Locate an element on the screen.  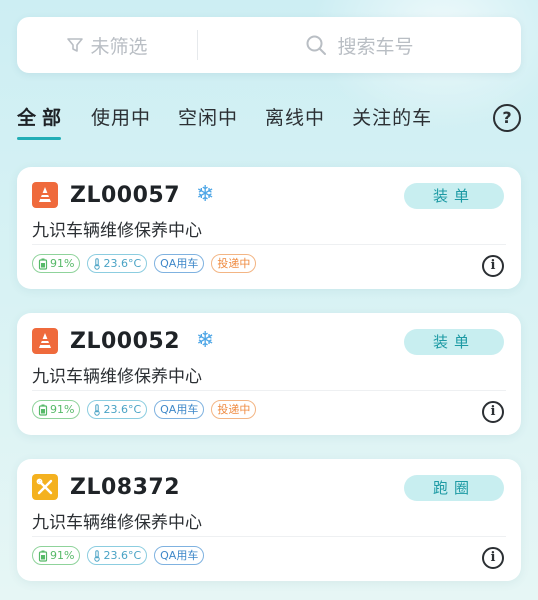
filter-button: 未筛选 is located at coordinates (107, 45).